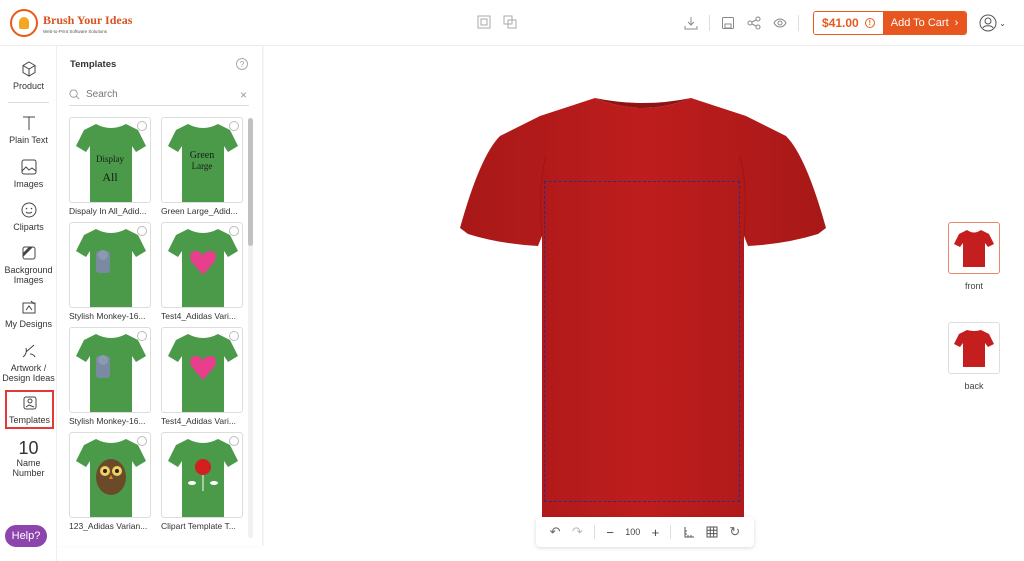  I want to click on reset-icon: ↻, so click(734, 532).